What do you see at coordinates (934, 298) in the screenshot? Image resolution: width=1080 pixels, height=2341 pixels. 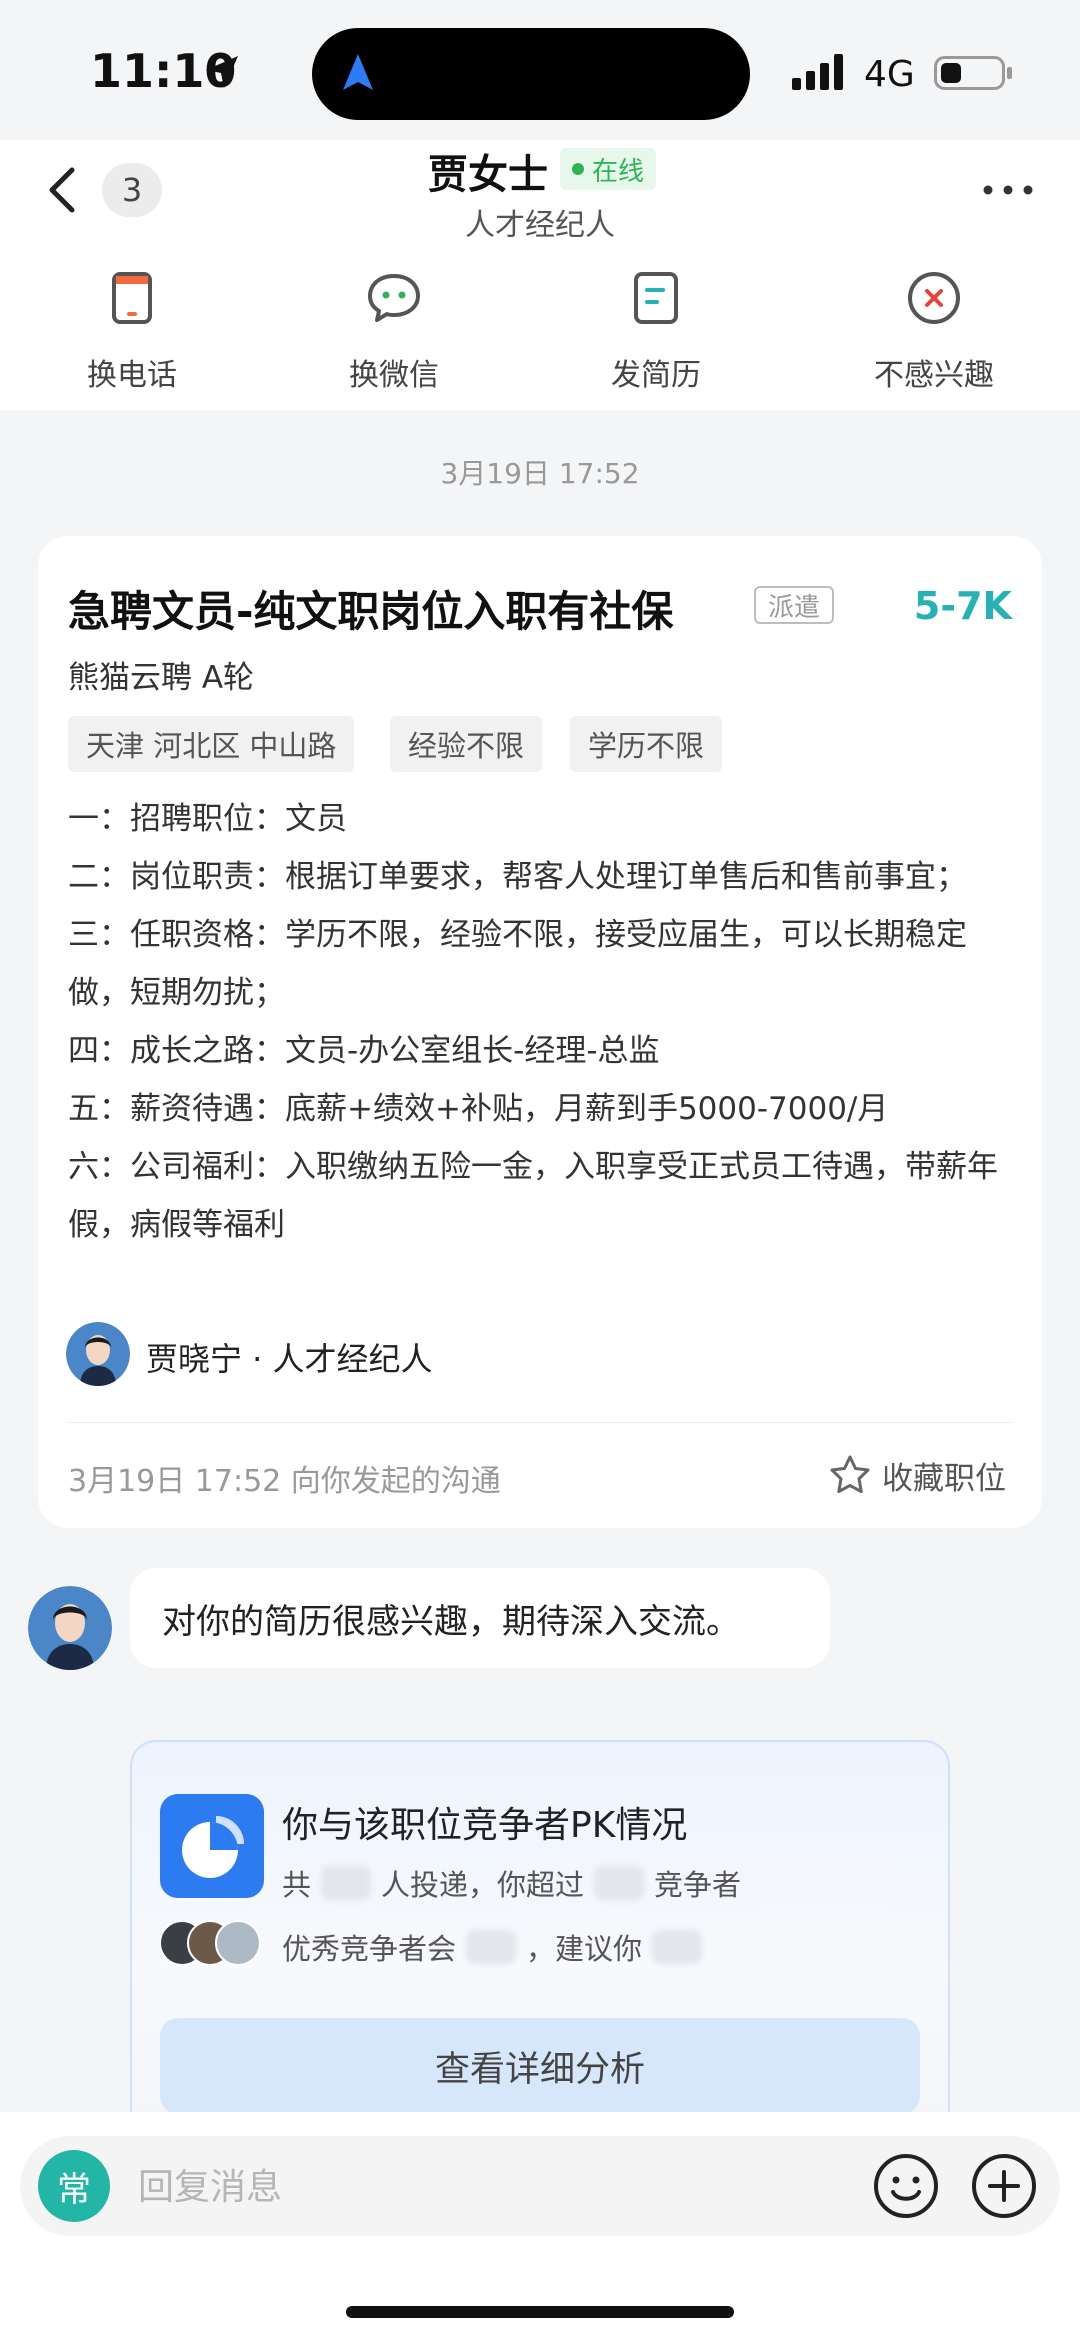 I see `not-interested-icon` at bounding box center [934, 298].